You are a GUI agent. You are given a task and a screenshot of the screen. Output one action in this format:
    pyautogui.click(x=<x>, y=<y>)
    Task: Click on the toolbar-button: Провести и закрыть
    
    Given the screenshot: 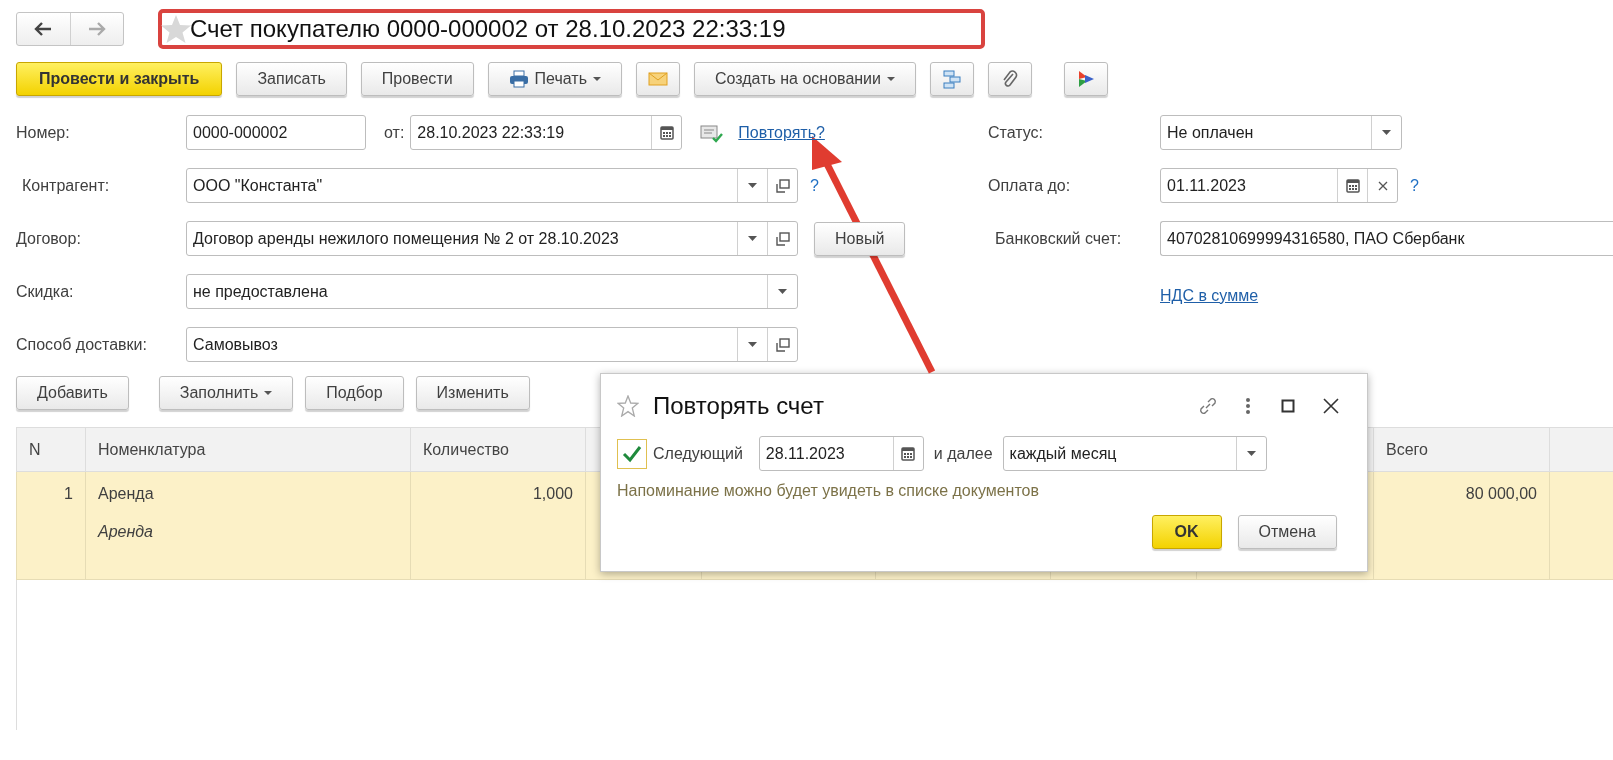 What is the action you would take?
    pyautogui.click(x=119, y=79)
    